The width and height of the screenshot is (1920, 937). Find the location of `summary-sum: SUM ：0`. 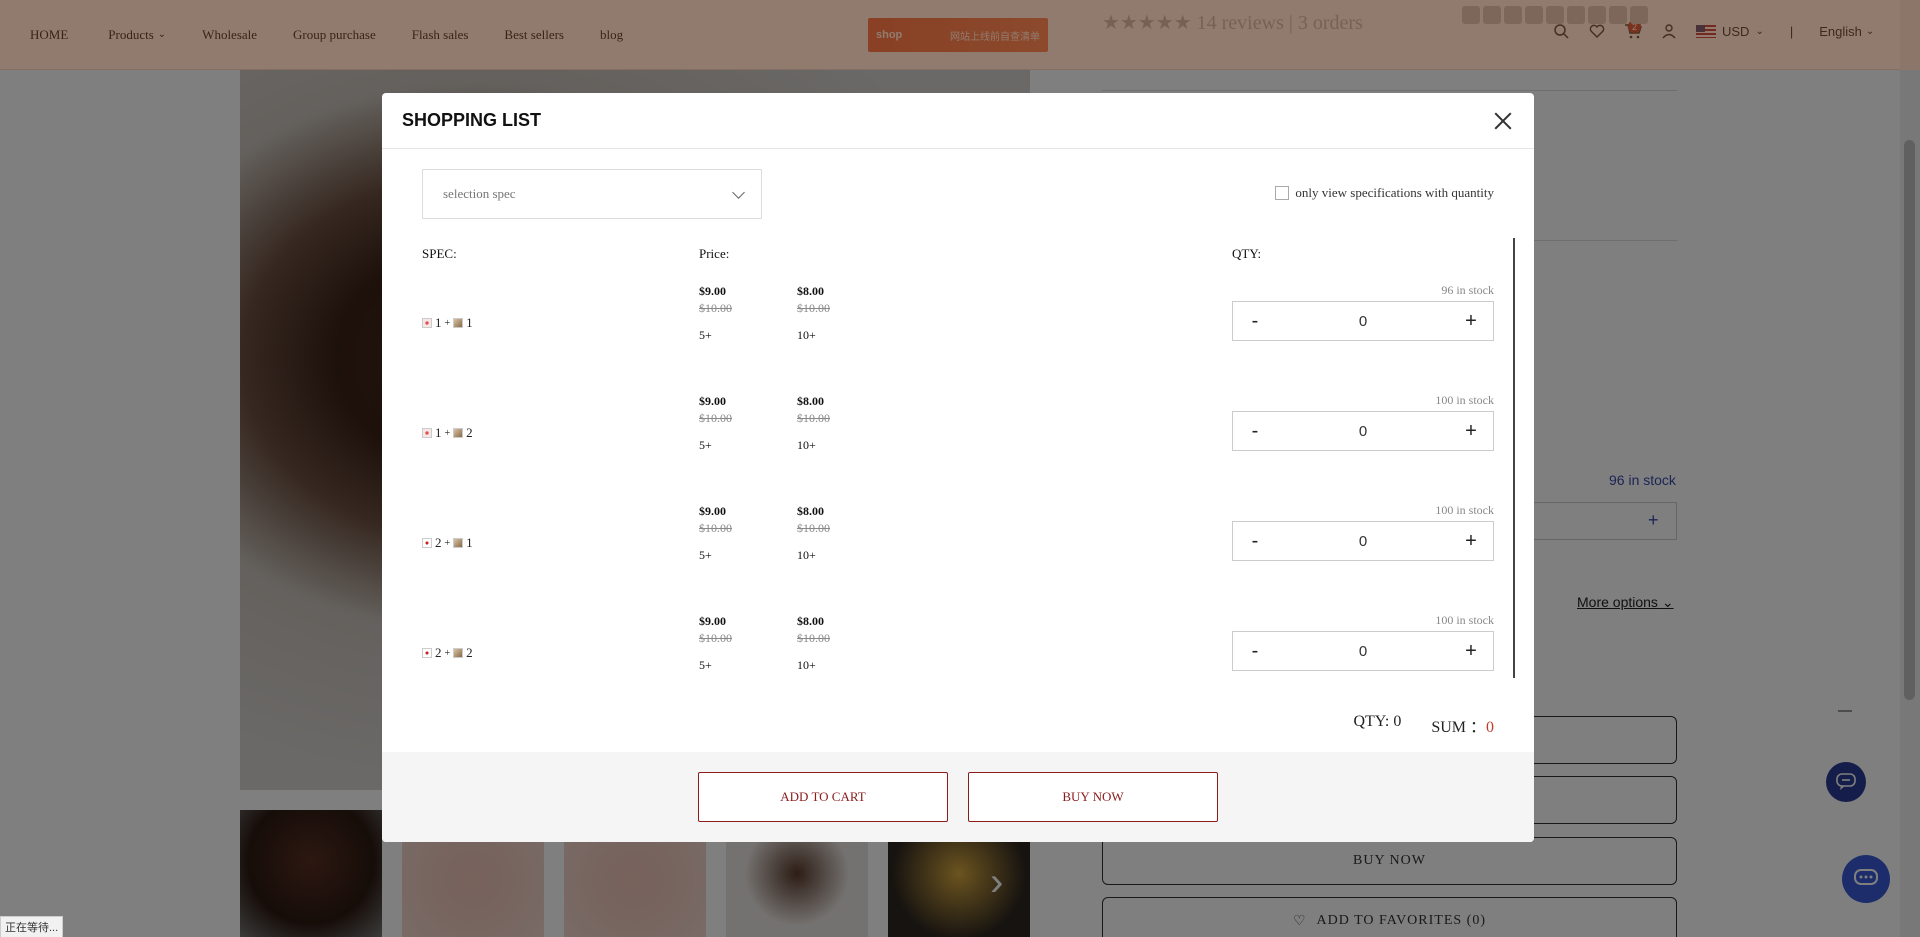

summary-sum: SUM ：0 is located at coordinates (1462, 725).